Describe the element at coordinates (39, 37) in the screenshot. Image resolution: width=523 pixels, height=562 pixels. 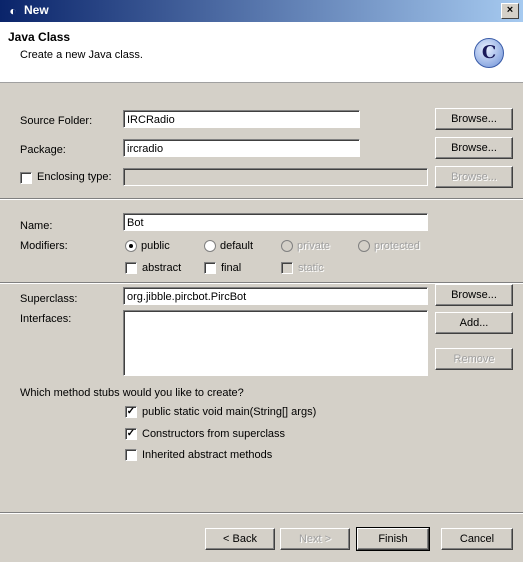
I see `banner-title: Java Class` at that location.